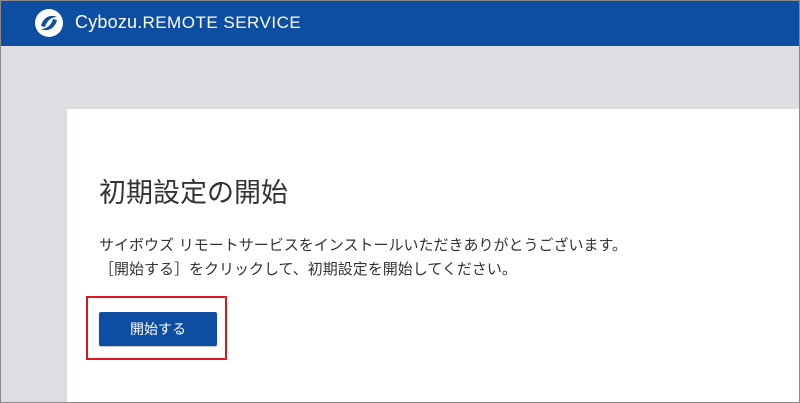  I want to click on start-button: 開始する, so click(158, 329).